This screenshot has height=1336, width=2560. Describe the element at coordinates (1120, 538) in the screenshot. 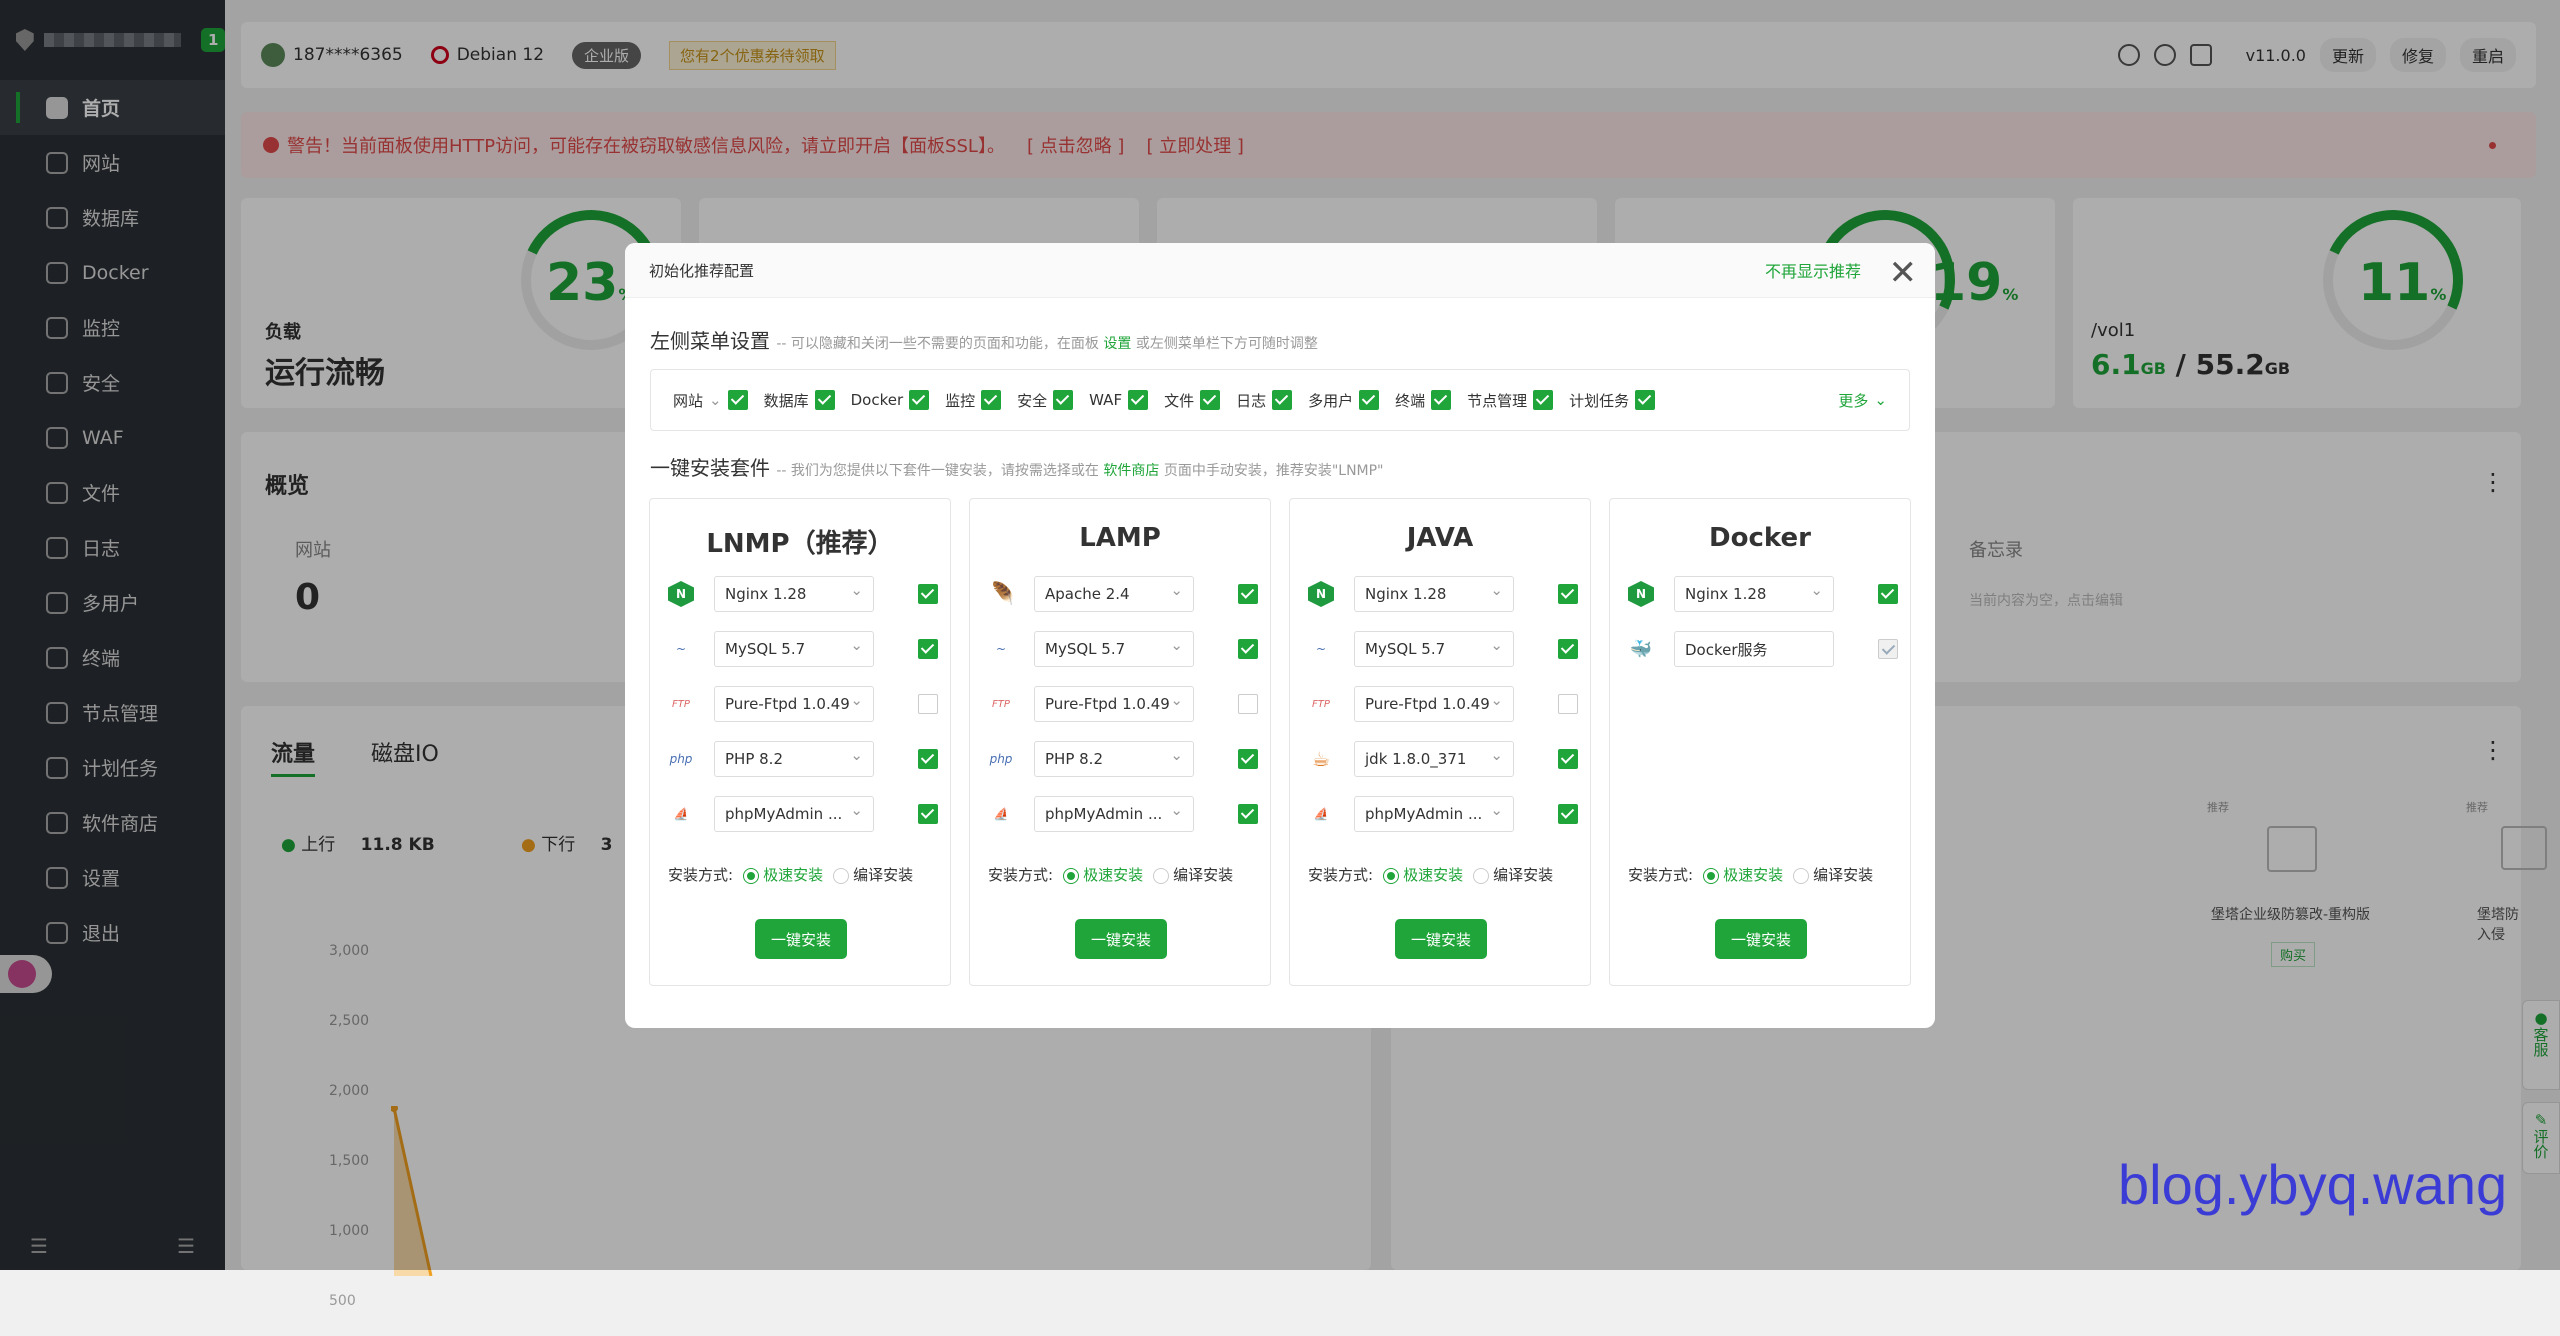

I see `package-title: LAMP` at that location.